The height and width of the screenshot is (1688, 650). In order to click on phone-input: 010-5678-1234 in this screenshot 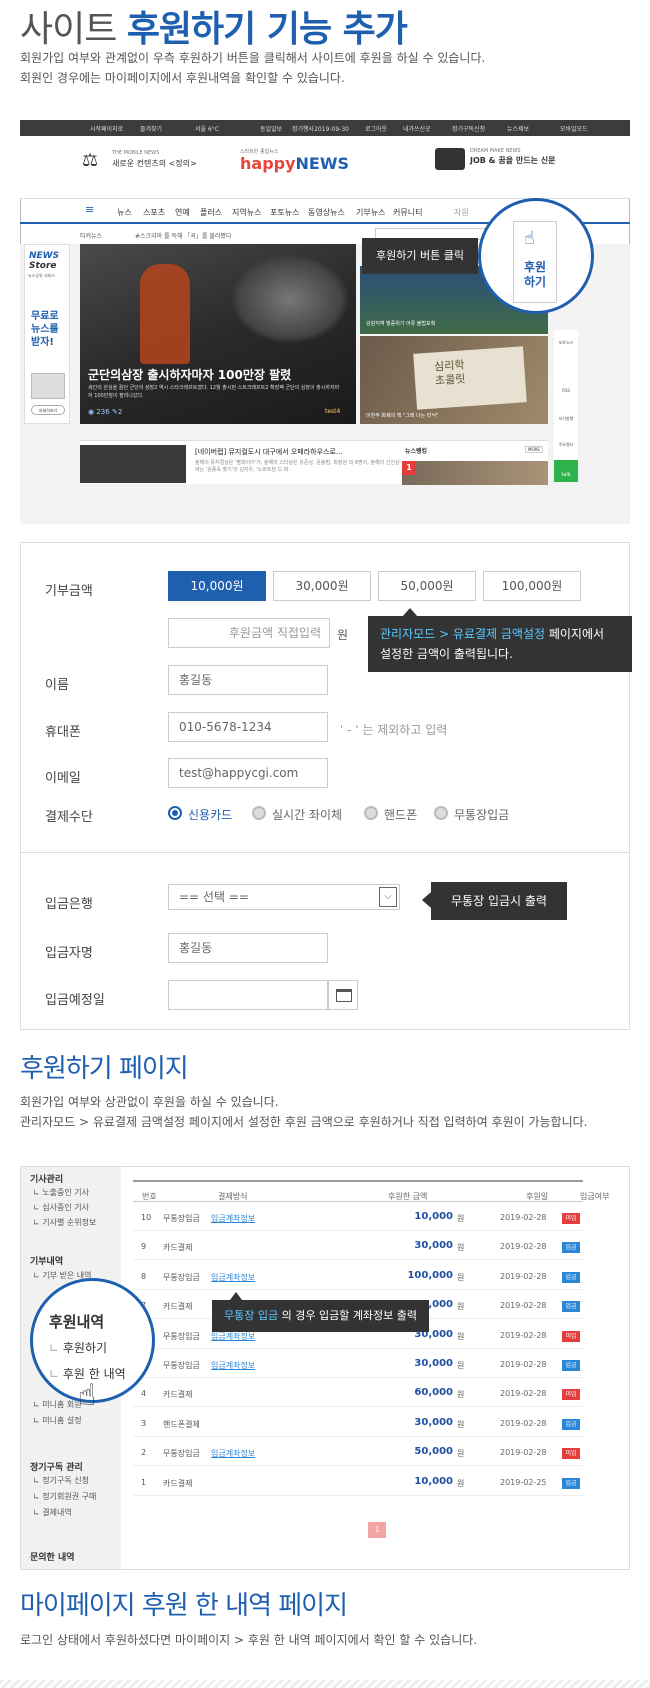, I will do `click(248, 727)`.